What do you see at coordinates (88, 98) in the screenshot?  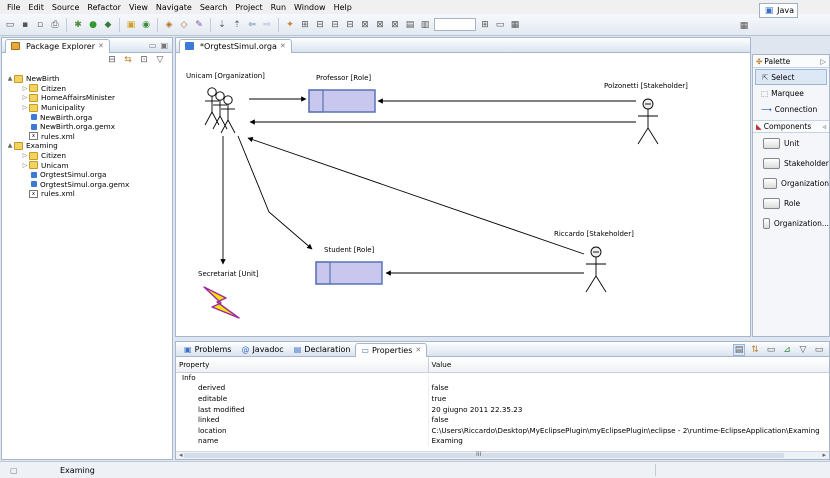 I see `tree-item: ▷ HomeAffairsMinister` at bounding box center [88, 98].